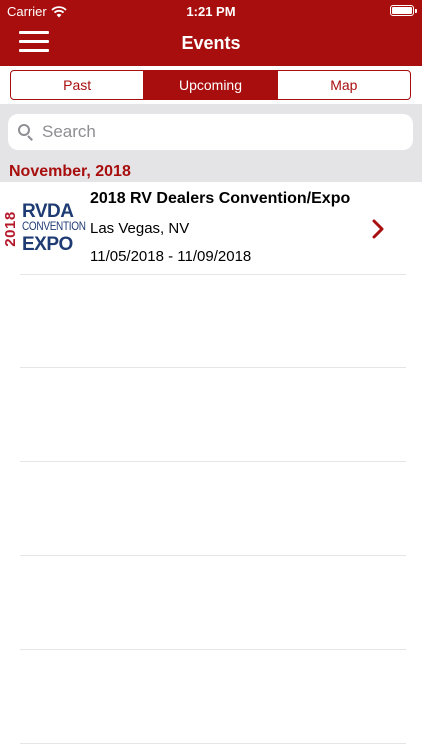 This screenshot has height=750, width=422. What do you see at coordinates (26, 132) in the screenshot?
I see `search-icon` at bounding box center [26, 132].